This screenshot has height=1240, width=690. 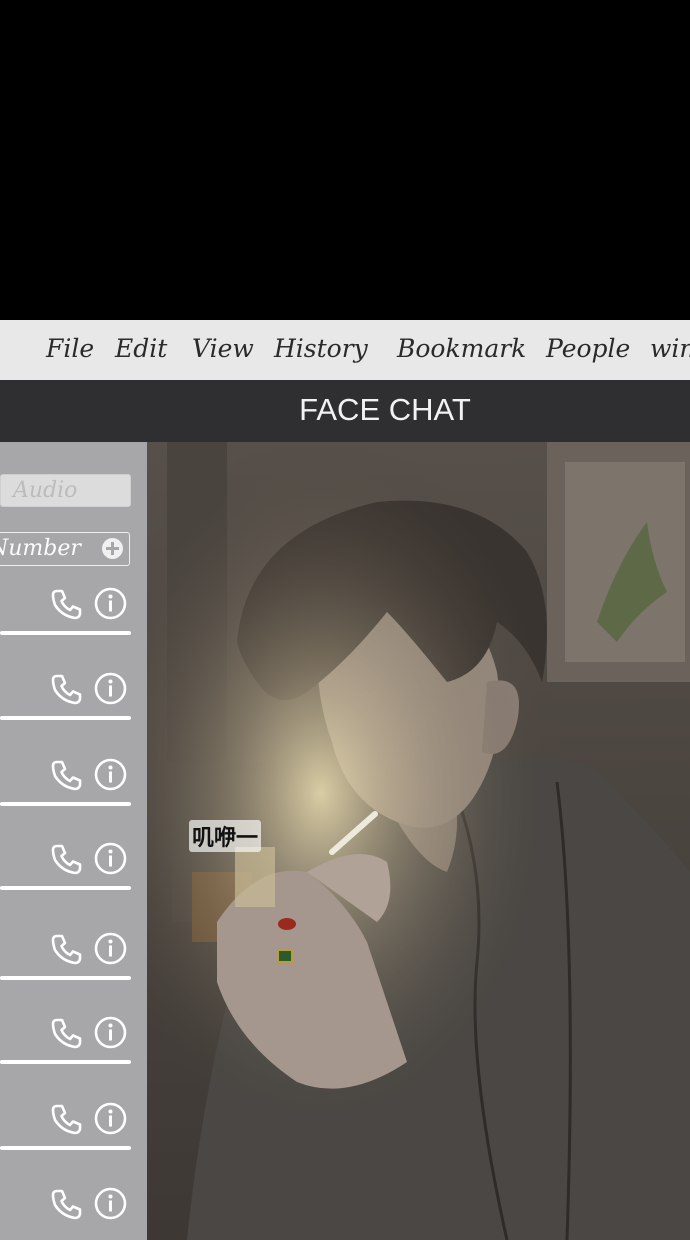 I want to click on menu-people: People, so click(x=588, y=348).